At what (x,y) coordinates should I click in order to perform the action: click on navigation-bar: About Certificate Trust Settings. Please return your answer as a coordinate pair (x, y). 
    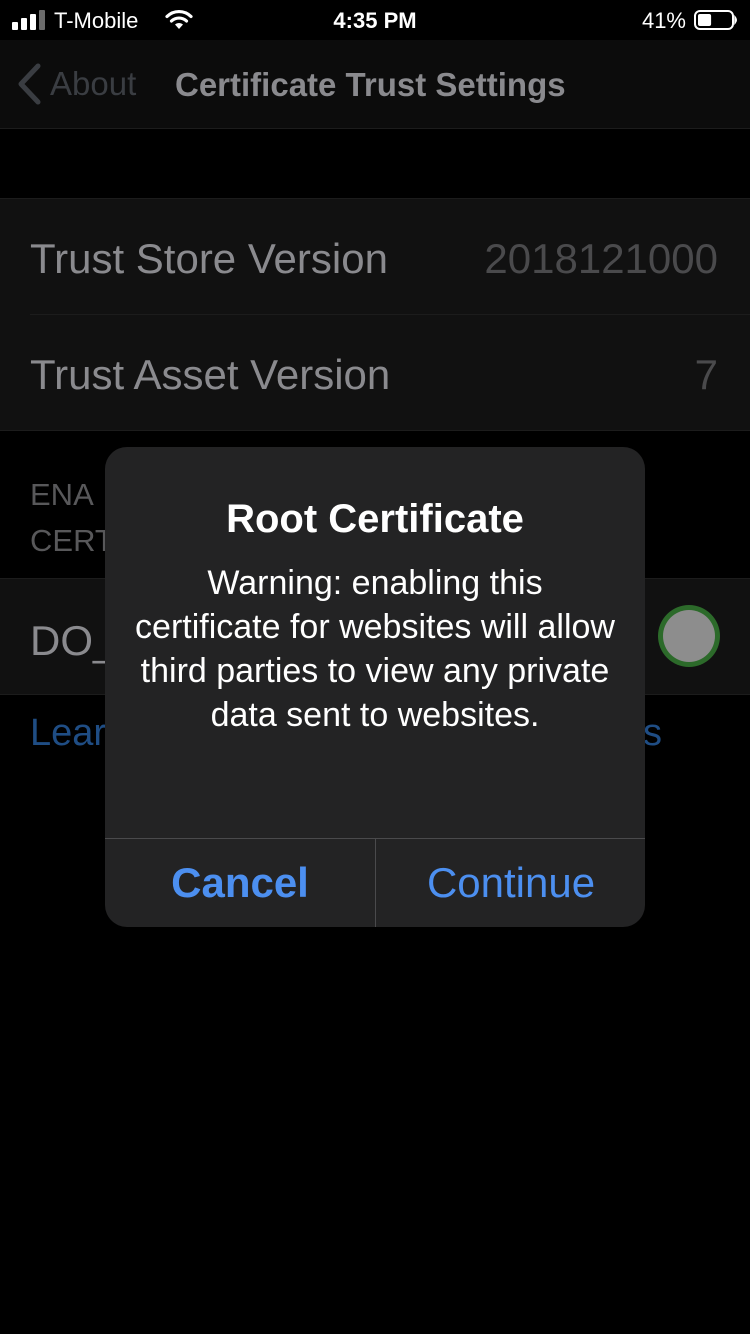
    Looking at the image, I should click on (375, 84).